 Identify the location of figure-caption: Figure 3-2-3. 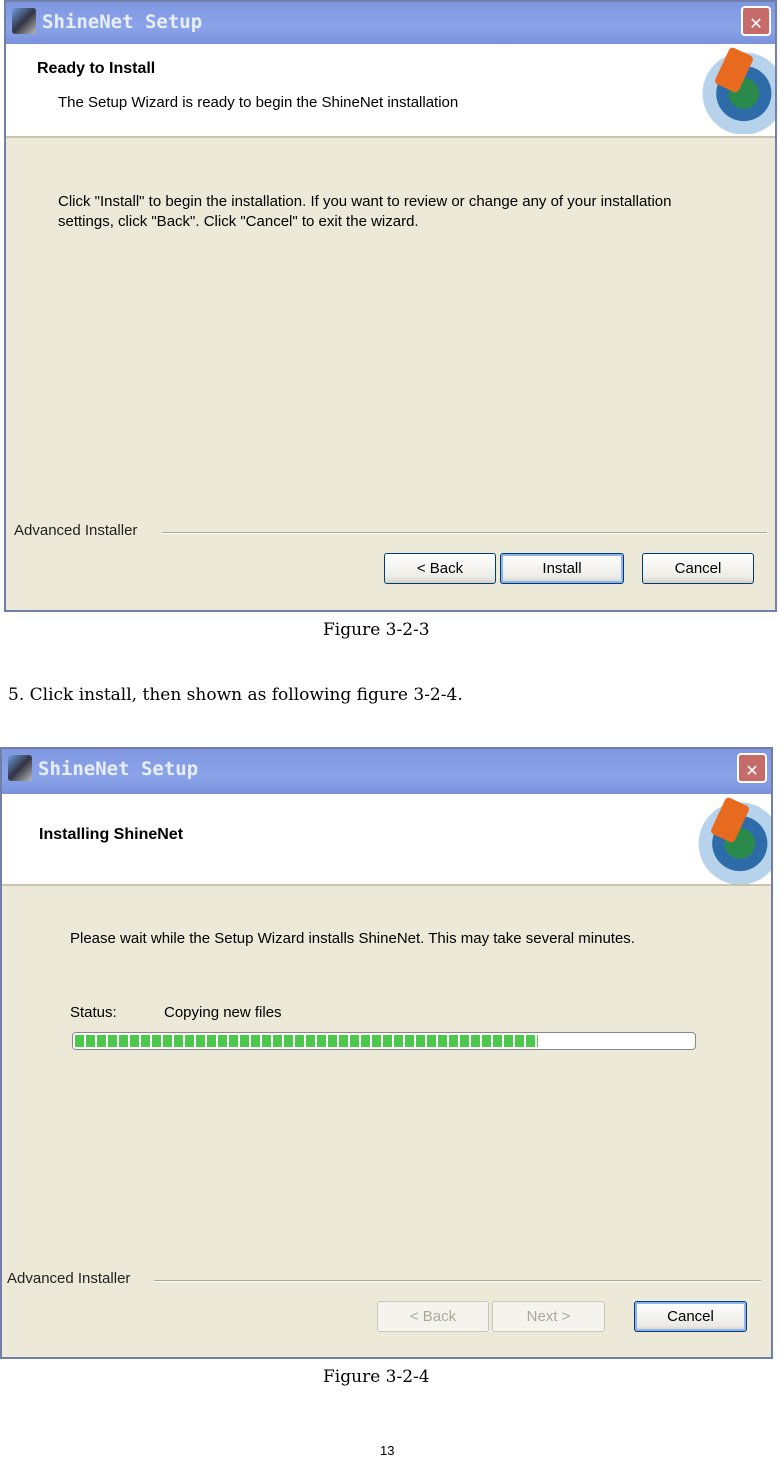
(376, 630).